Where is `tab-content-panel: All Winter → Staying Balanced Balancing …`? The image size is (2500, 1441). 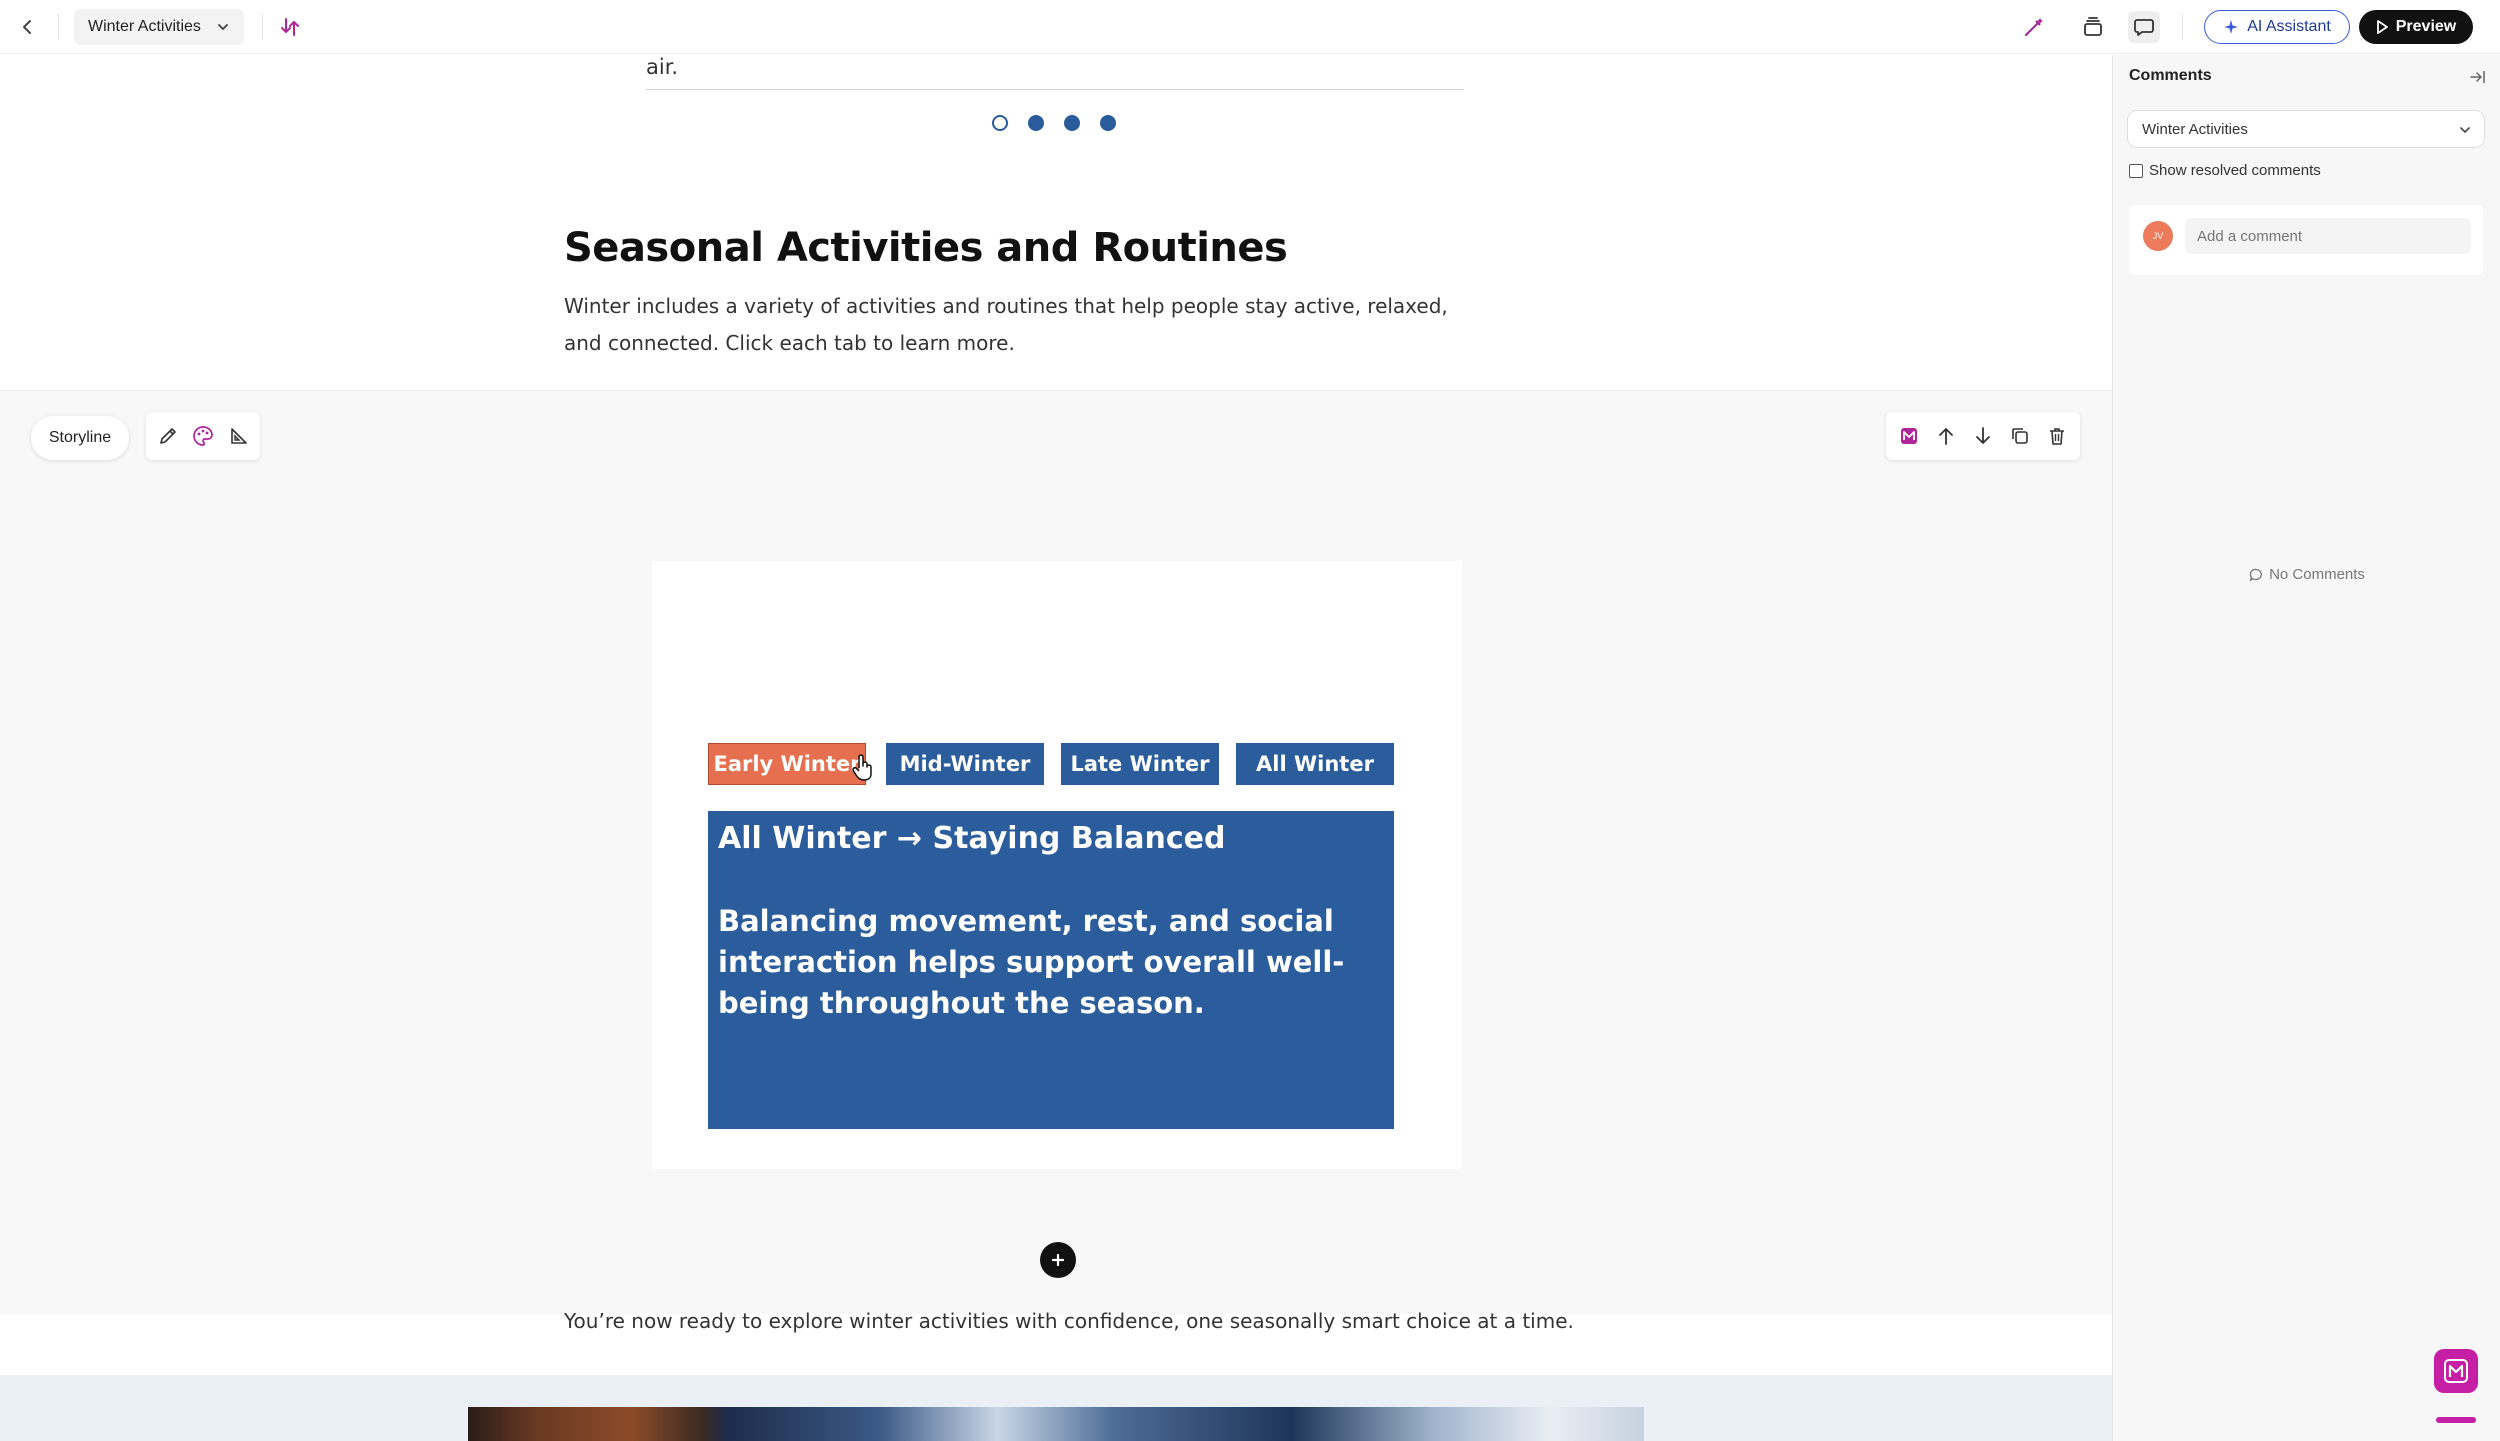
tab-content-panel: All Winter → Staying Balanced Balancing … is located at coordinates (1051, 970).